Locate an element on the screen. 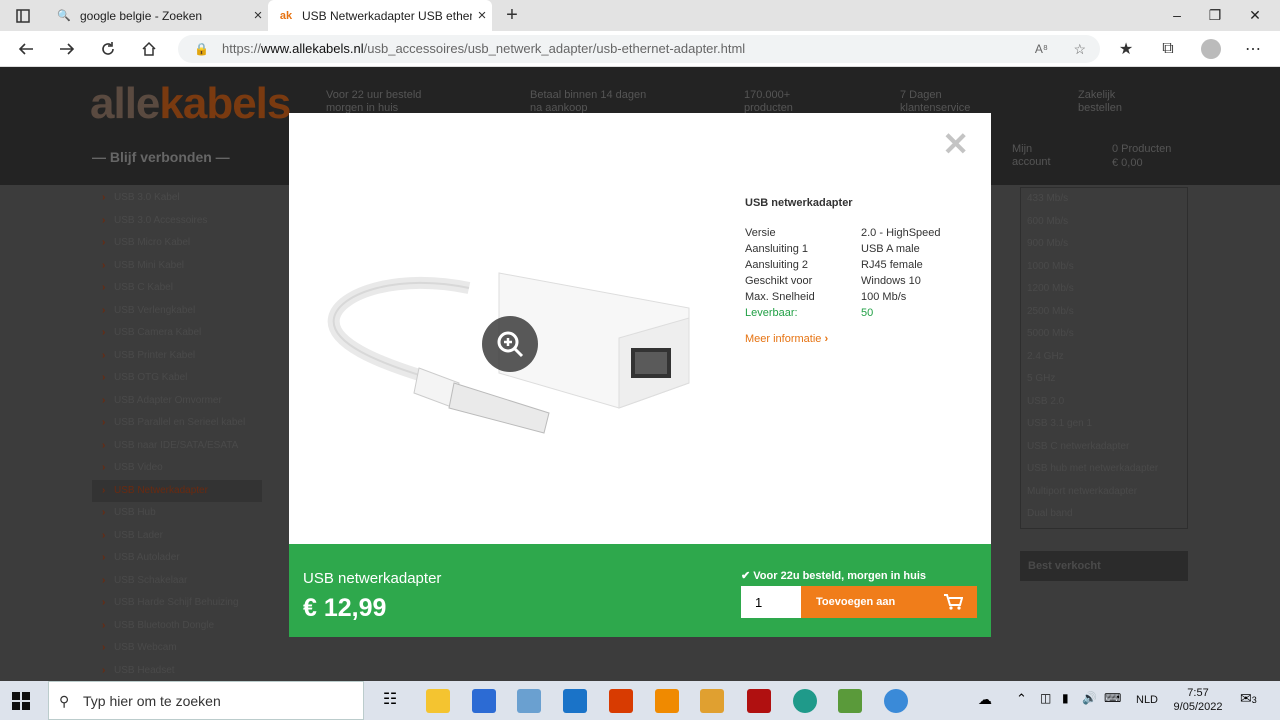 Image resolution: width=1280 pixels, height=721 pixels. start-button is located at coordinates (21, 703).